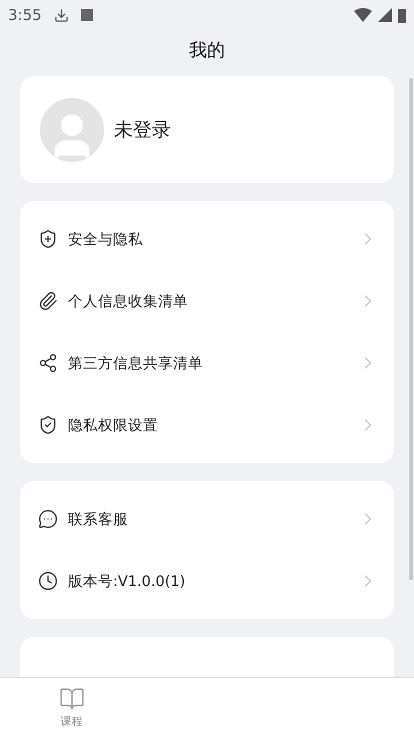 The height and width of the screenshot is (736, 414). What do you see at coordinates (363, 15) in the screenshot?
I see `wifi-icon` at bounding box center [363, 15].